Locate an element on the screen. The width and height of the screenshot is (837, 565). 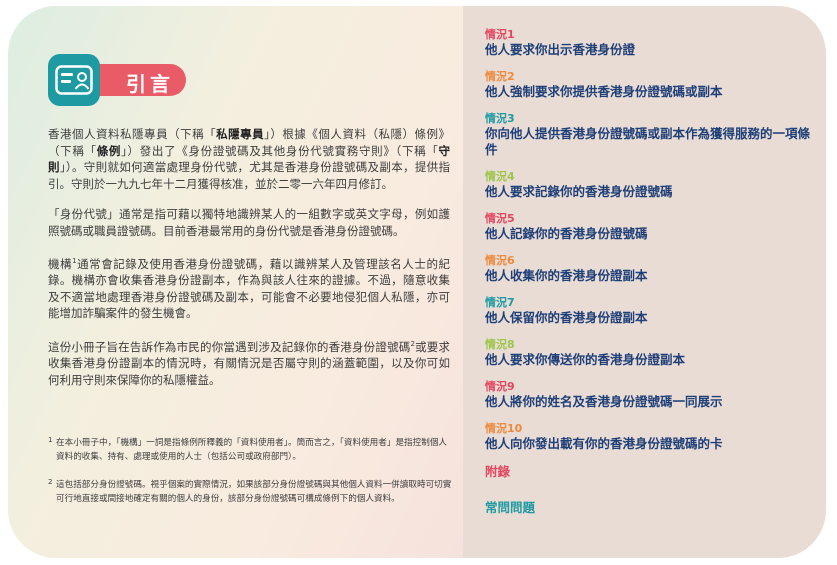
situation-item: 情況6 他人收集你的香港身份證副本 is located at coordinates (650, 269).